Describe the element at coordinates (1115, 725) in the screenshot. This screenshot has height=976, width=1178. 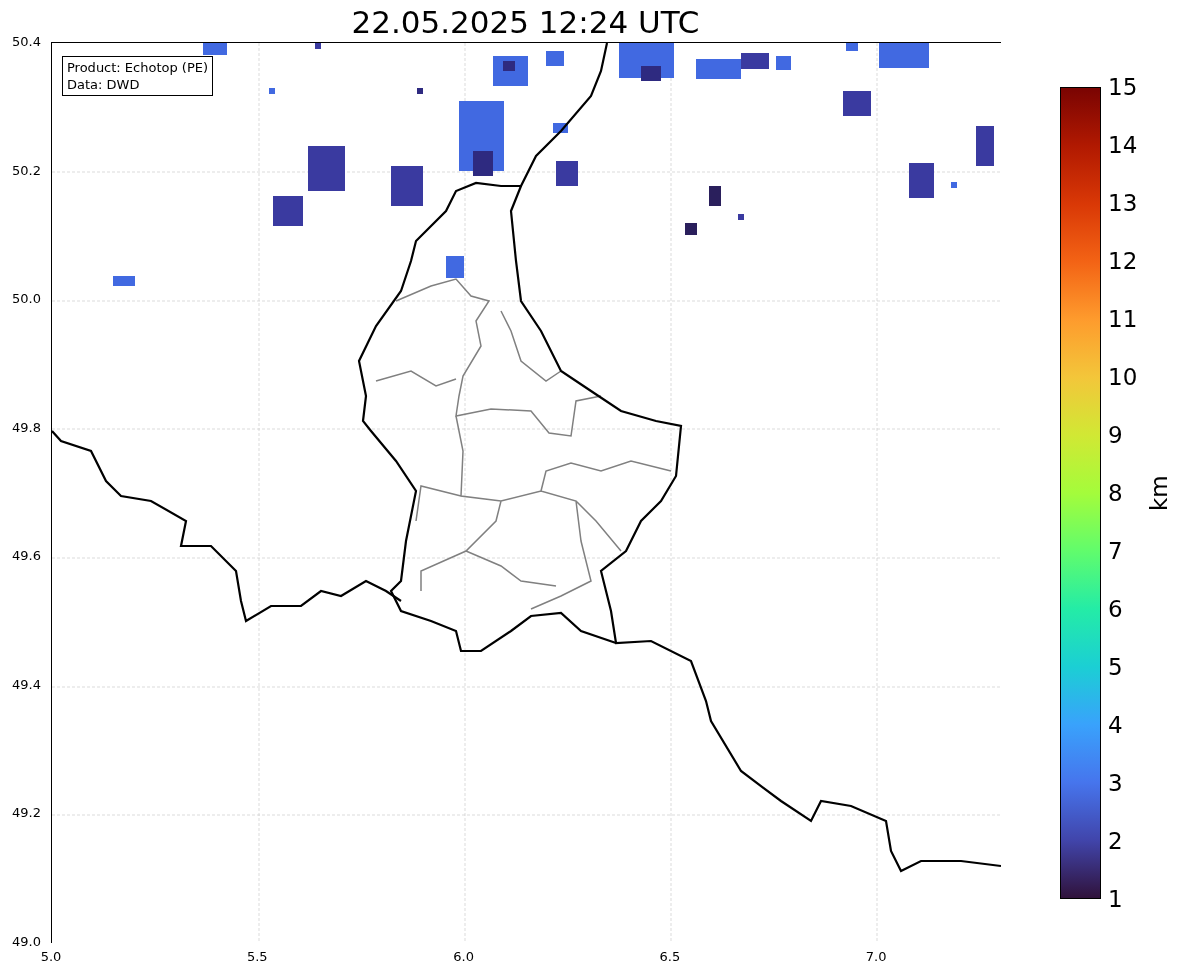
I see `colorbar-tick-label: 4` at that location.